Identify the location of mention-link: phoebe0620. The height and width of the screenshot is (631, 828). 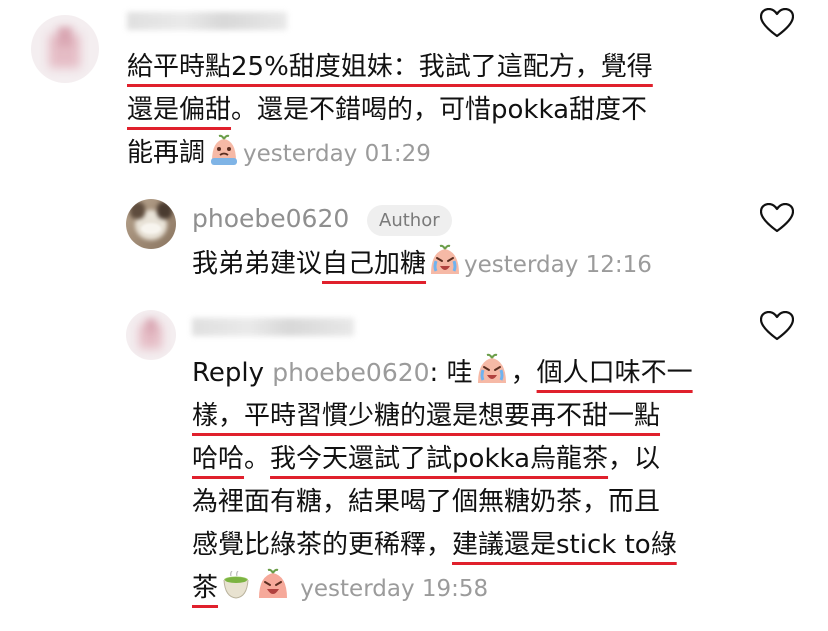
(350, 372).